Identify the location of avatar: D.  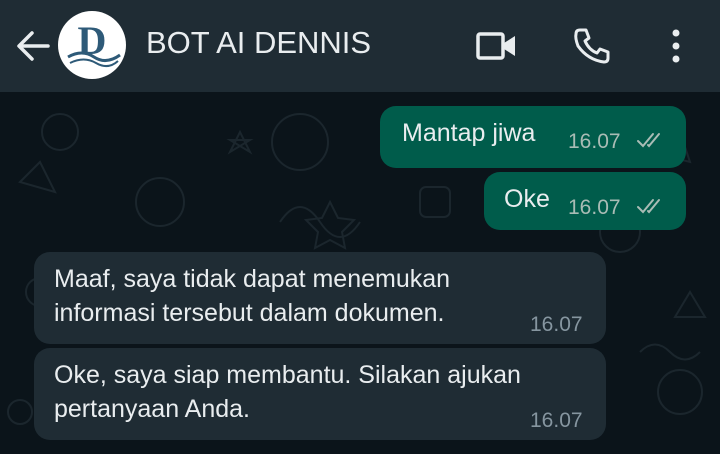
(92, 45).